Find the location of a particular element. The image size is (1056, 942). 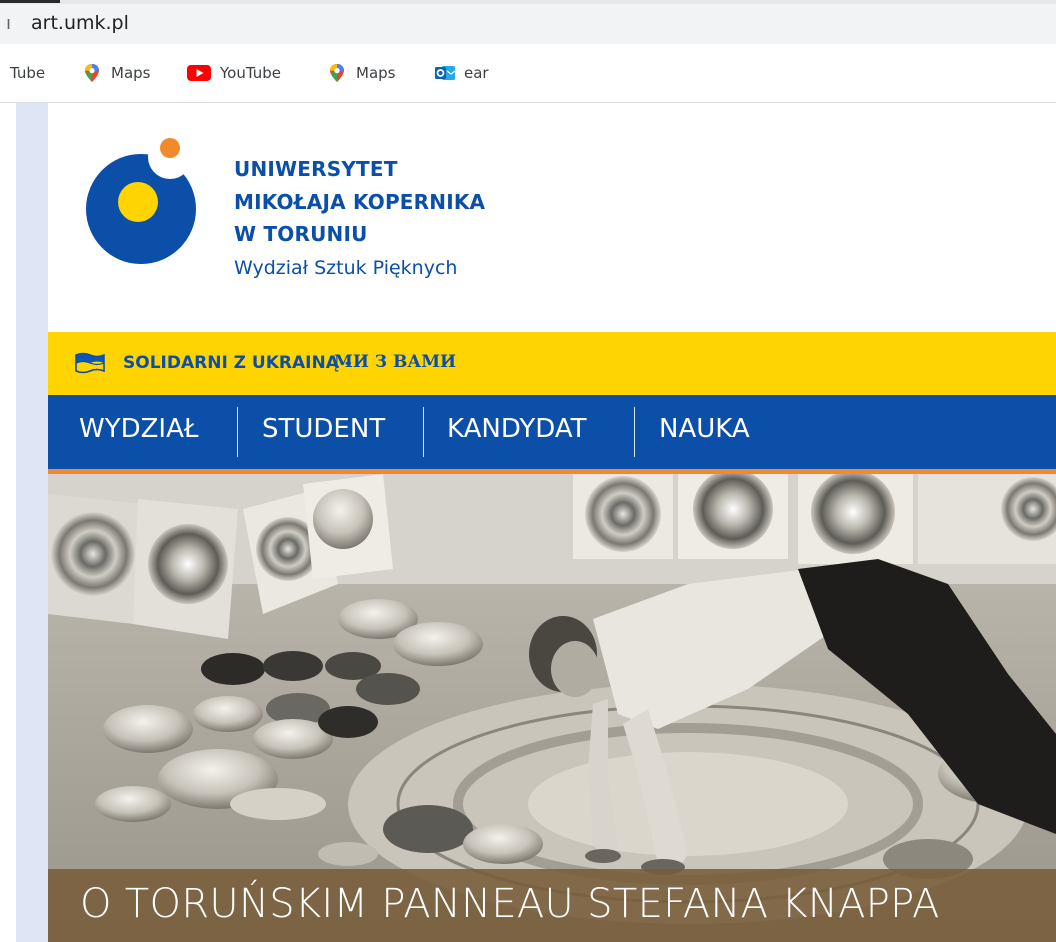

url-text: art.umk.pl is located at coordinates (80, 23).